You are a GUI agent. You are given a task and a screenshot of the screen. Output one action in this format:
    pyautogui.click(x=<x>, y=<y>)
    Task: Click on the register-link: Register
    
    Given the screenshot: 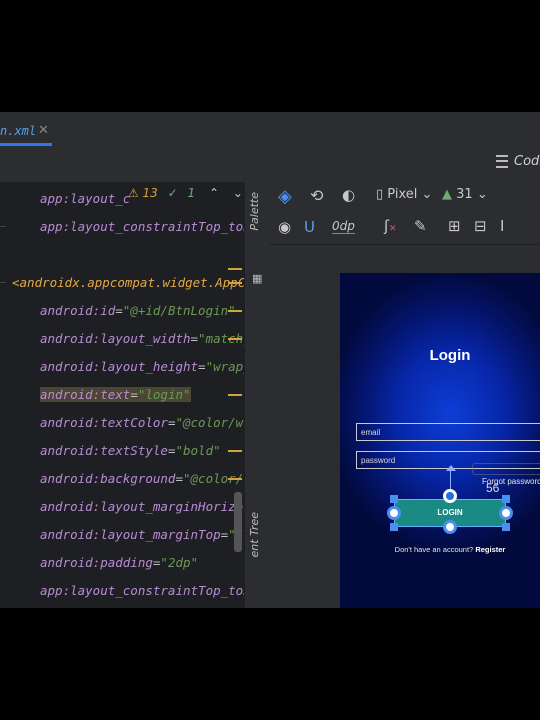 What is the action you would take?
    pyautogui.click(x=490, y=549)
    